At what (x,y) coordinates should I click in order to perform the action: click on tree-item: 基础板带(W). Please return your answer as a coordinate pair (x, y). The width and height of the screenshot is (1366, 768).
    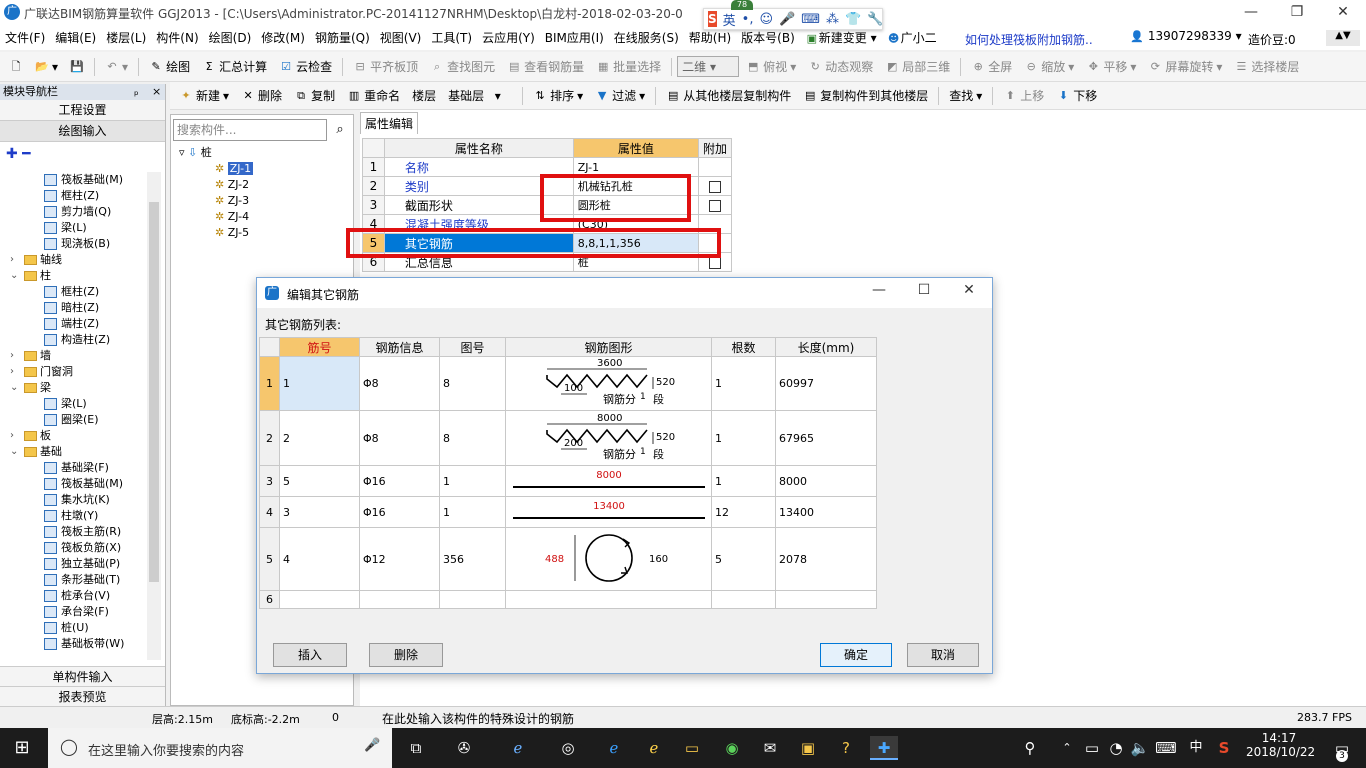
    Looking at the image, I should click on (73, 644).